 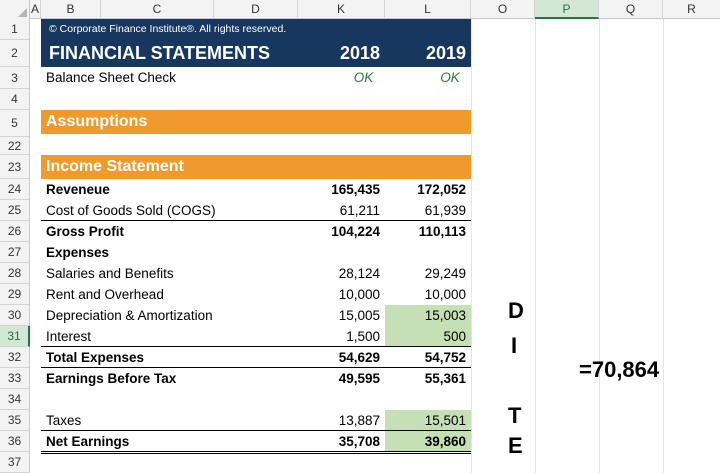 I want to click on line-value-2018: 10,000, so click(x=341, y=294).